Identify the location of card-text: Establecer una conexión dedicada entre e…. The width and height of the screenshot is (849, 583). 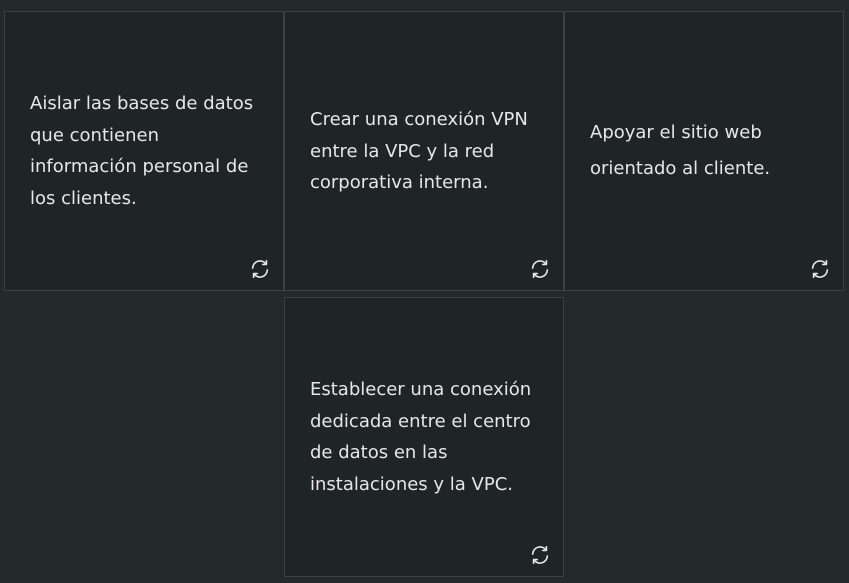
(421, 437).